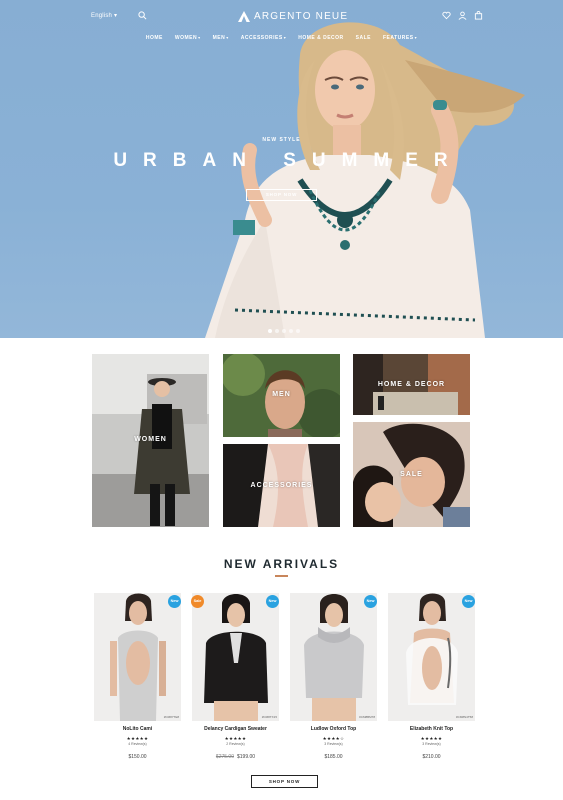 Image resolution: width=563 pixels, height=800 pixels. What do you see at coordinates (333, 729) in the screenshot?
I see `product-name: Ludlow Oxford Top` at bounding box center [333, 729].